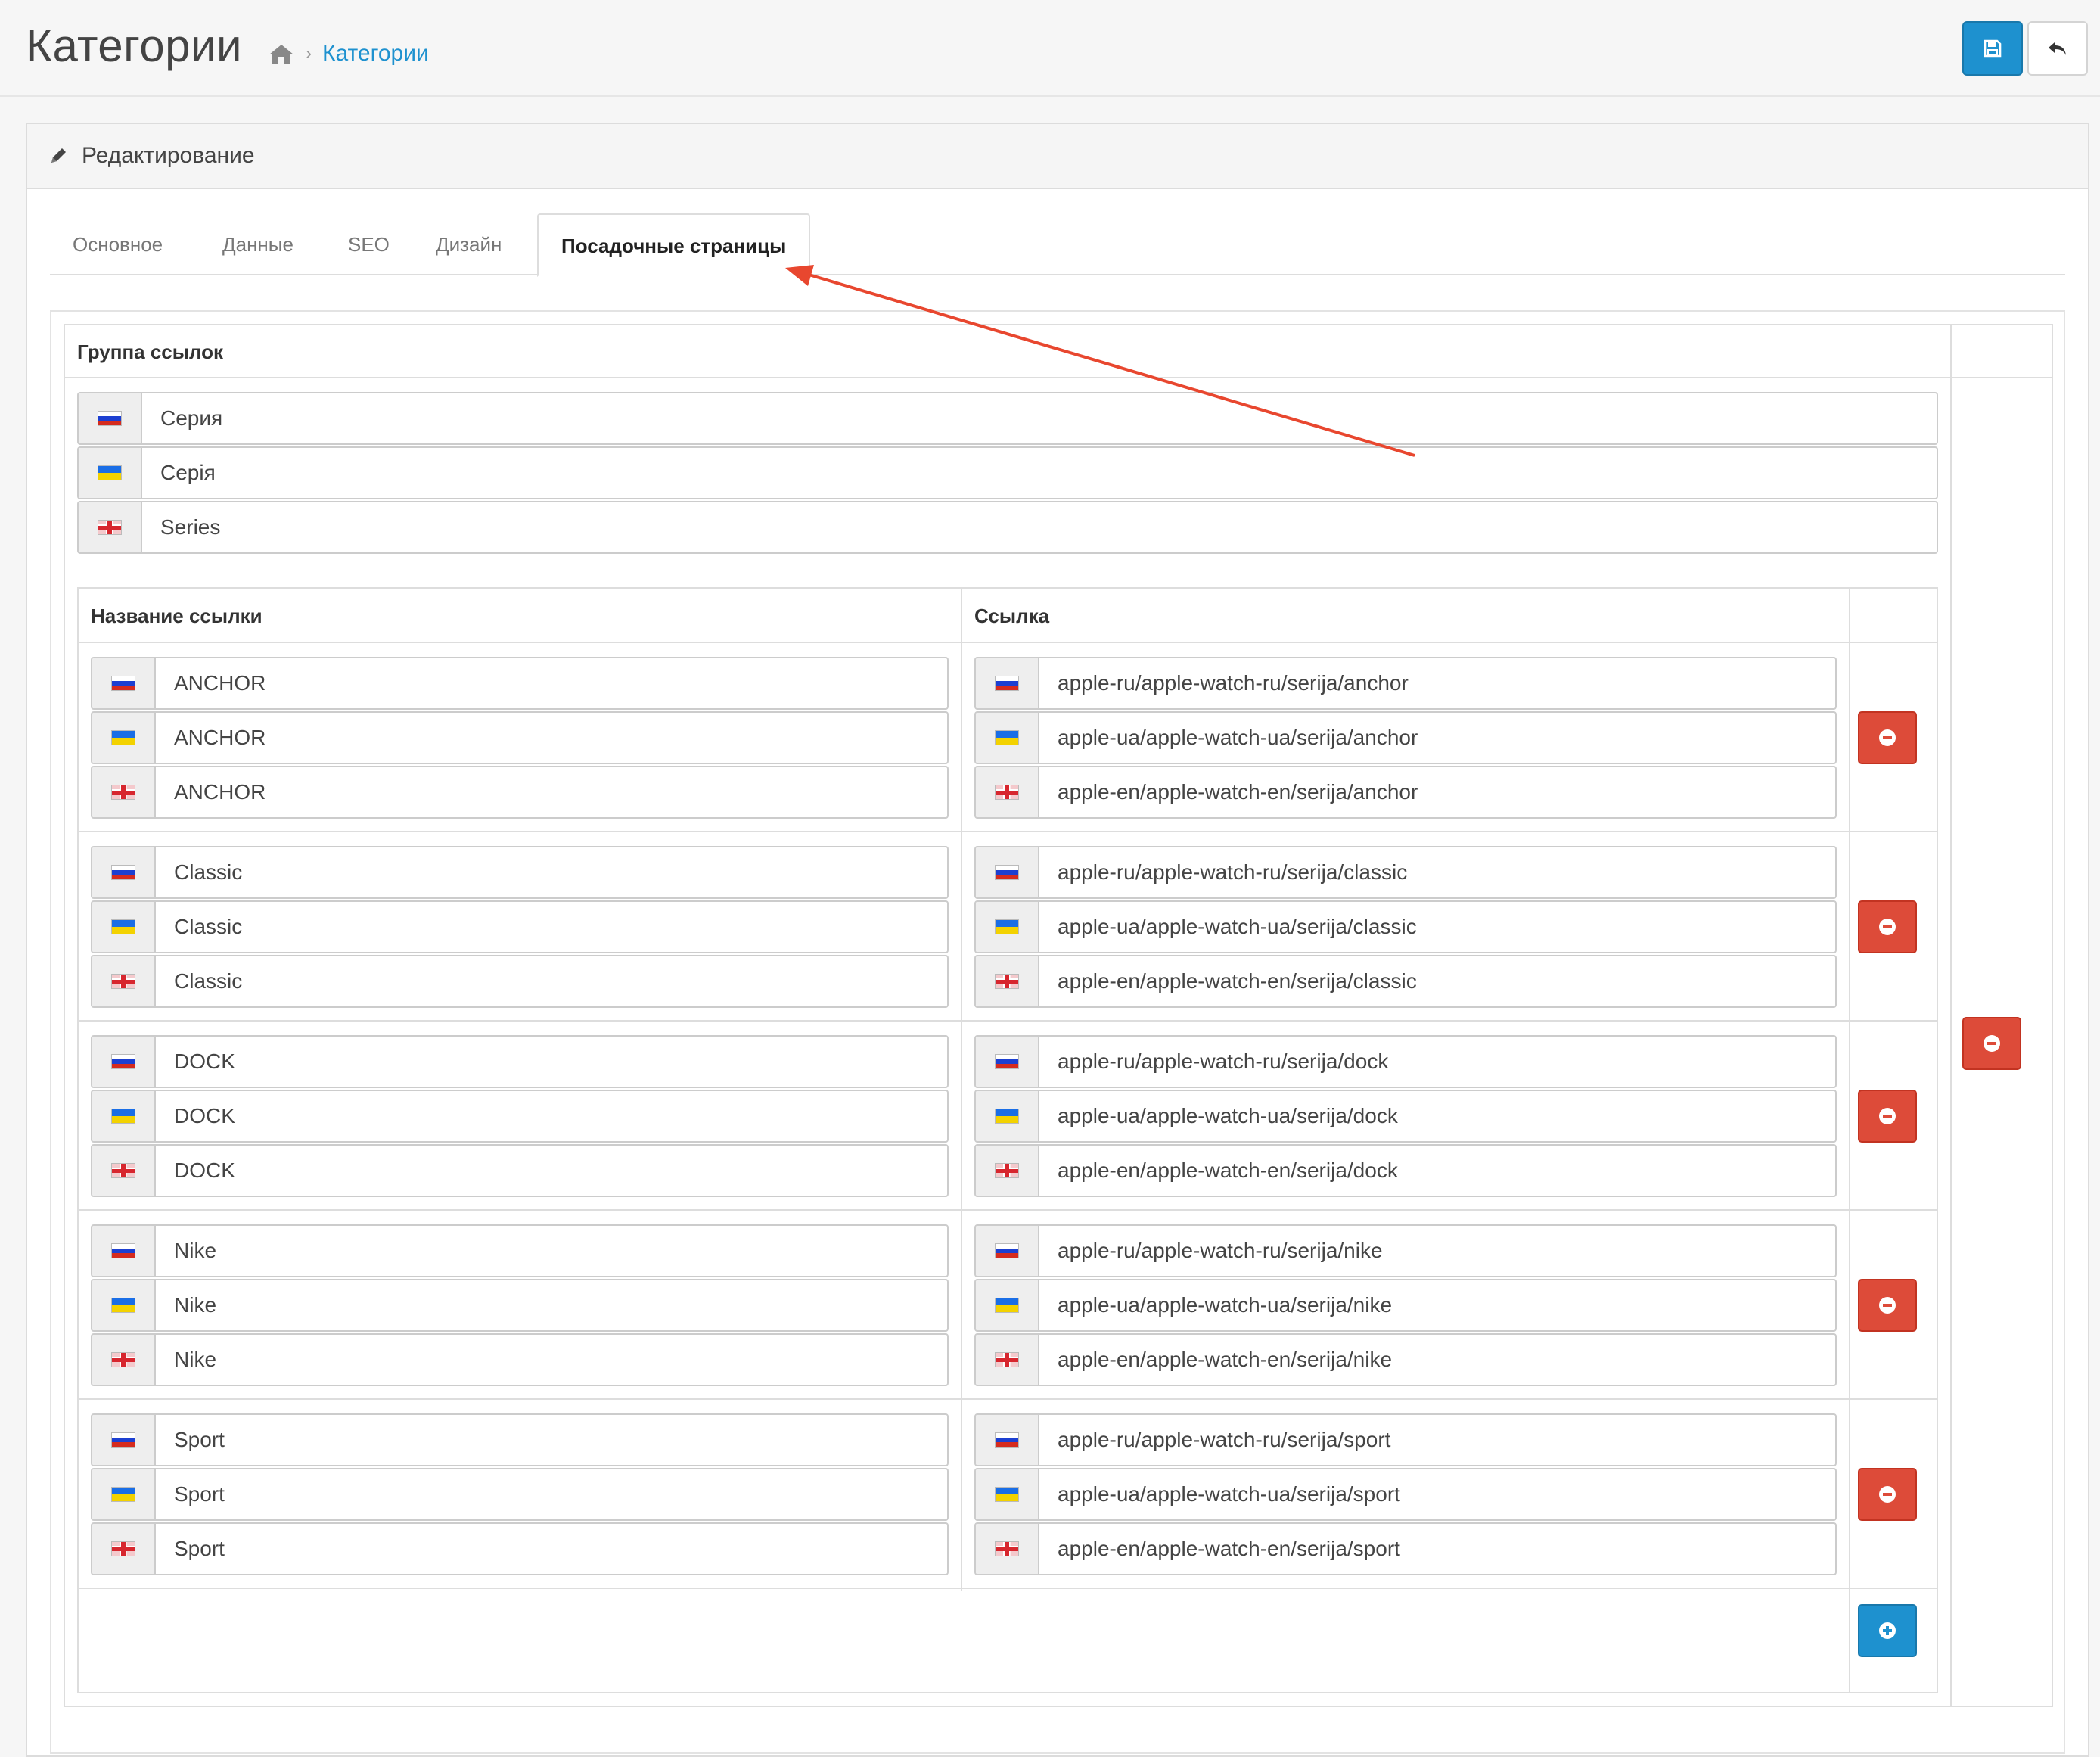 The width and height of the screenshot is (2100, 1757). Describe the element at coordinates (1012, 616) in the screenshot. I see `column-link-url: Ссылка` at that location.